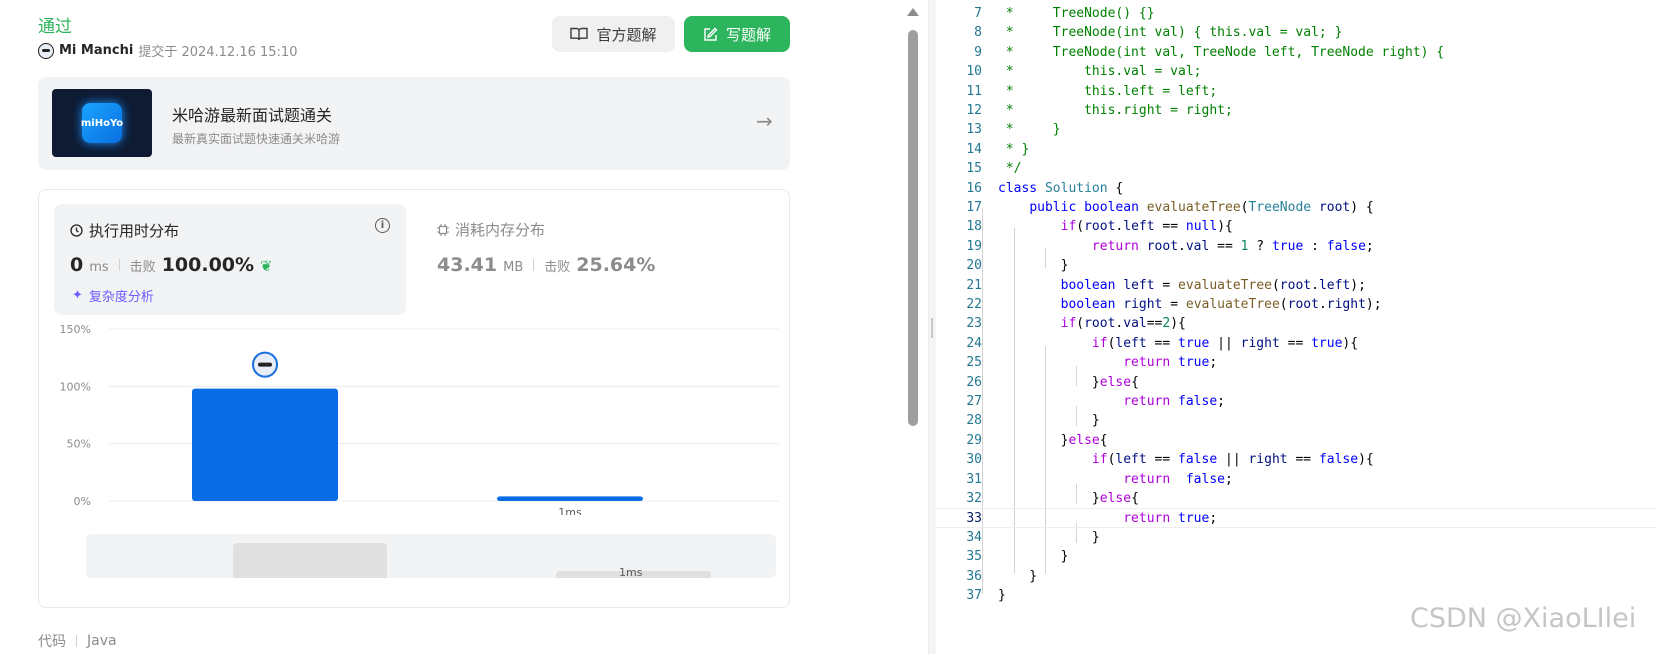 The image size is (1657, 654). I want to click on code-text: * this.right = right;, so click(1115, 111).